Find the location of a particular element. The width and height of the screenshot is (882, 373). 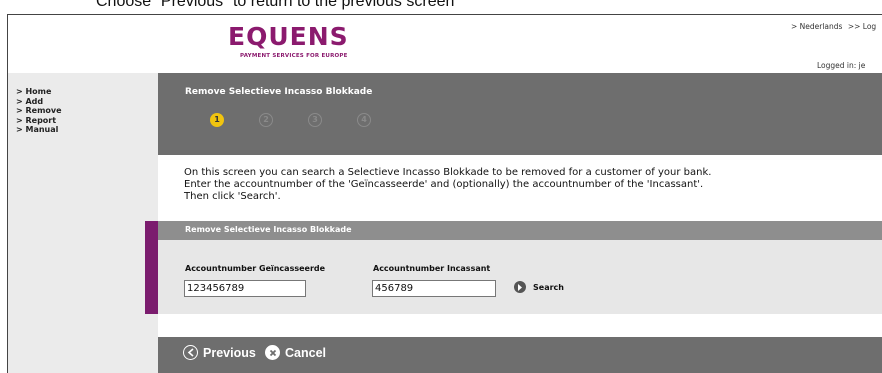

chevron-left-icon is located at coordinates (190, 352).